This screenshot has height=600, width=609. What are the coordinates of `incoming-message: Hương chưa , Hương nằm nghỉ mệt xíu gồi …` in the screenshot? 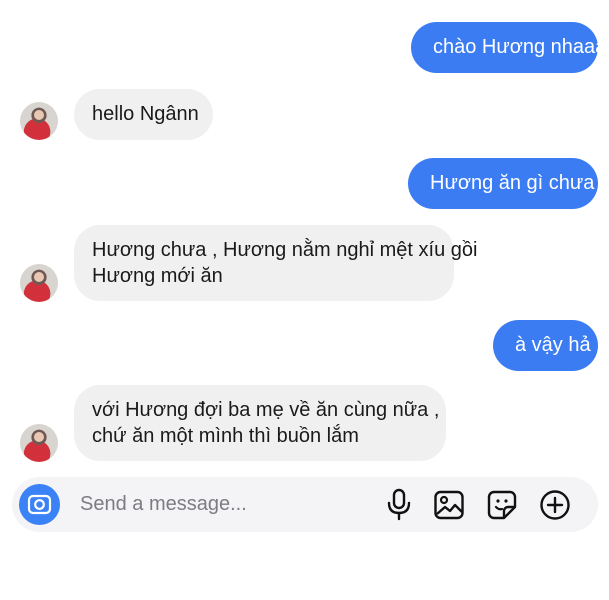 It's located at (276, 263).